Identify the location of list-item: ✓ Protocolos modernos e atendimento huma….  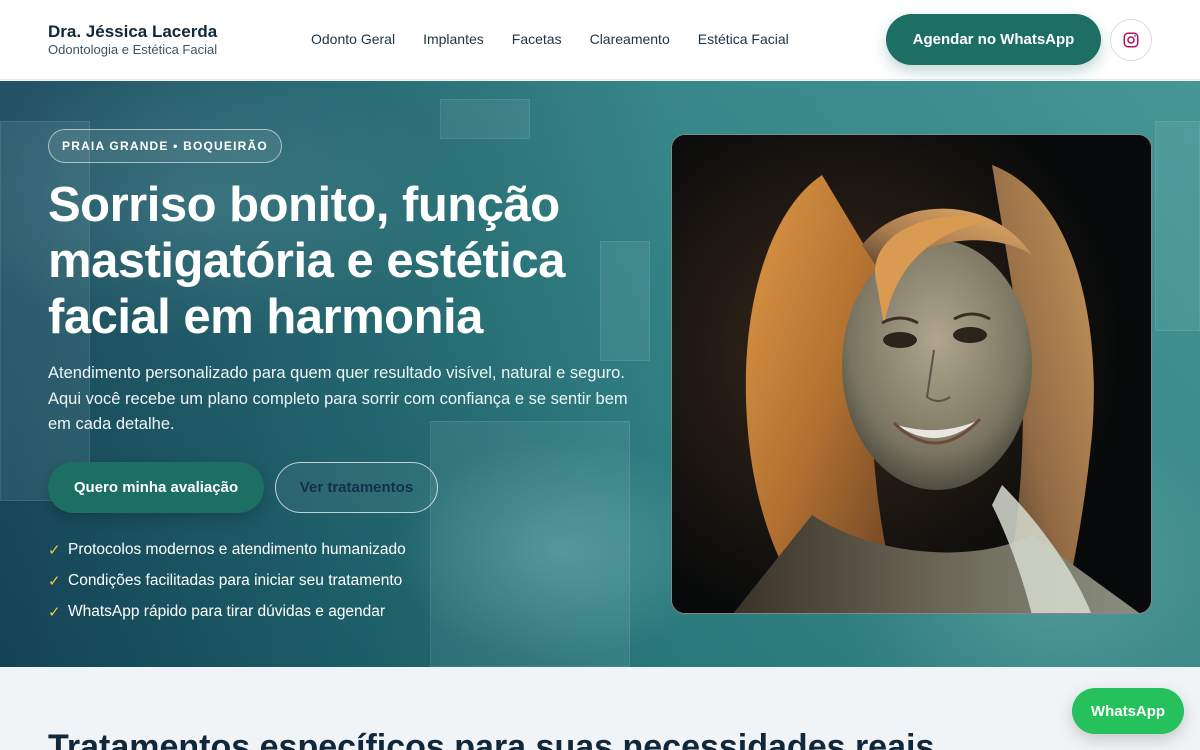
(227, 549).